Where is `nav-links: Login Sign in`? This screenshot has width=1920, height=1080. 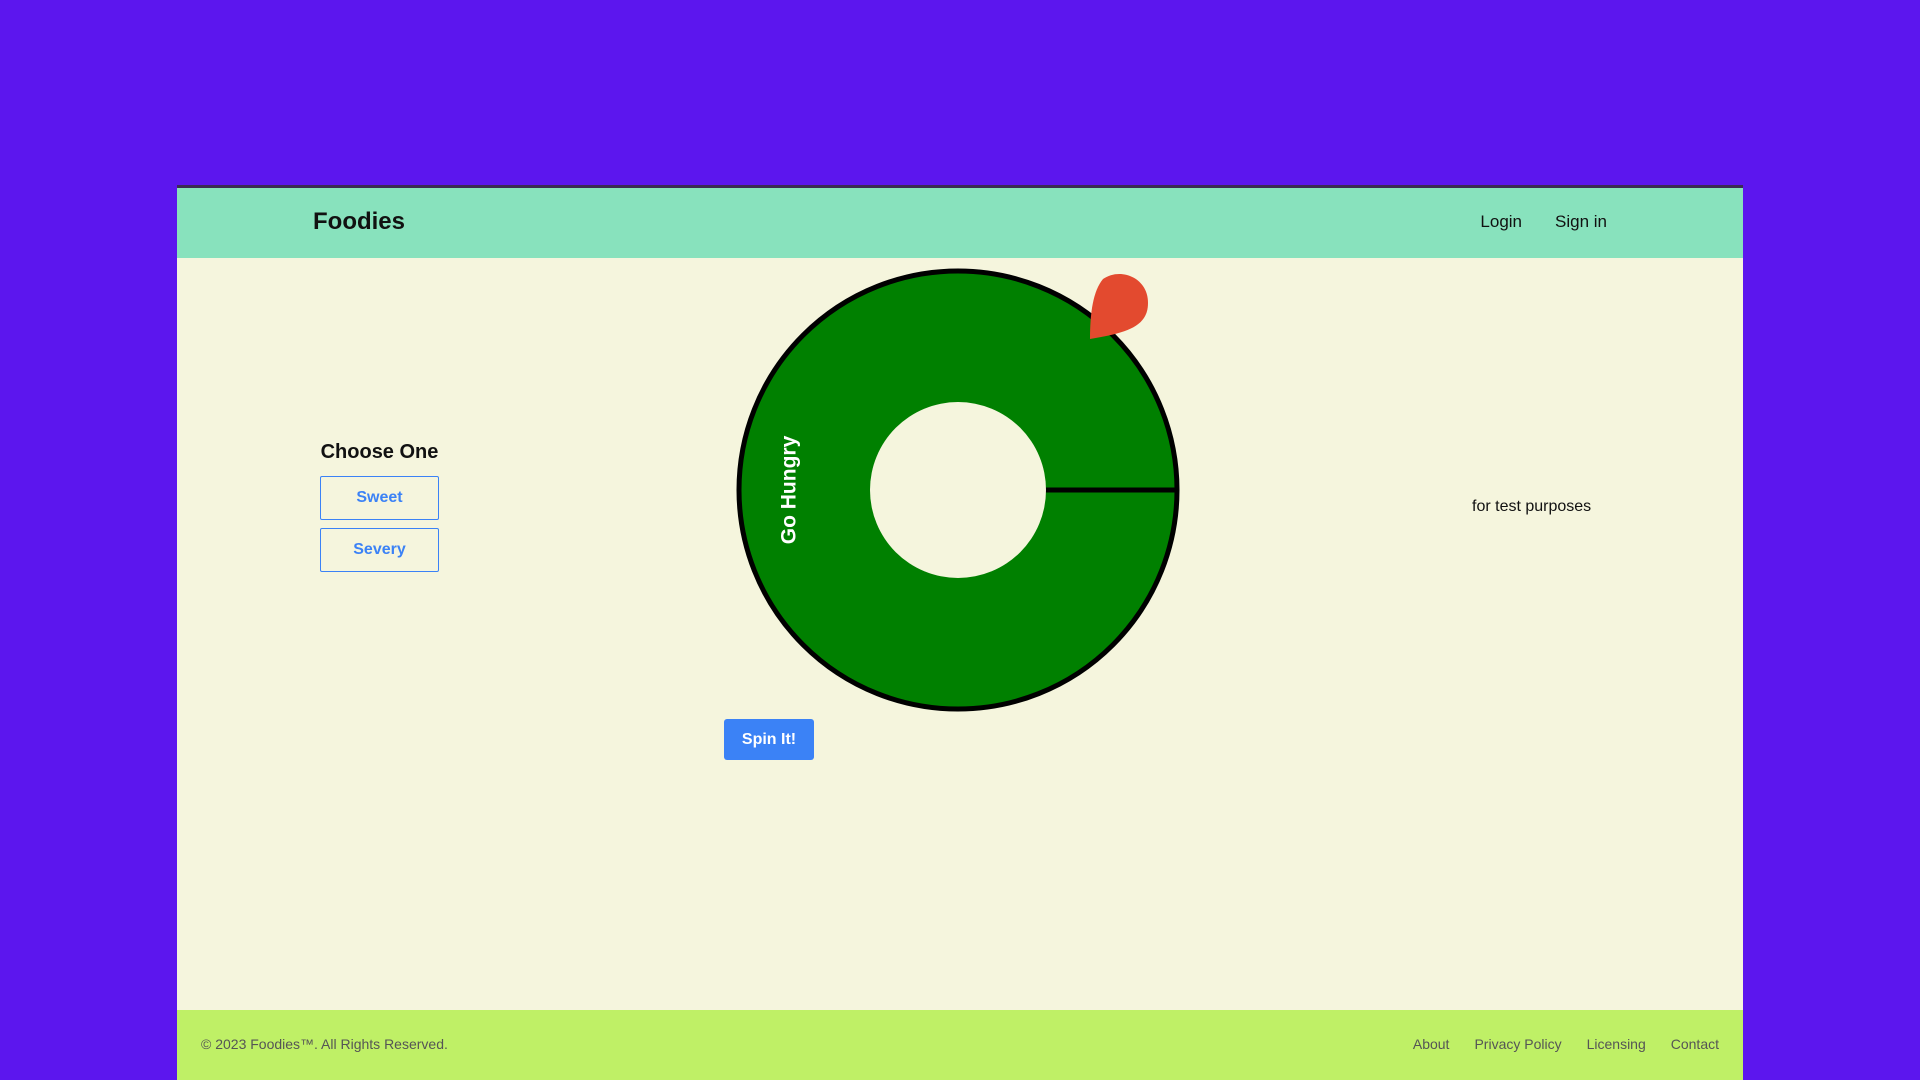 nav-links: Login Sign in is located at coordinates (1543, 222).